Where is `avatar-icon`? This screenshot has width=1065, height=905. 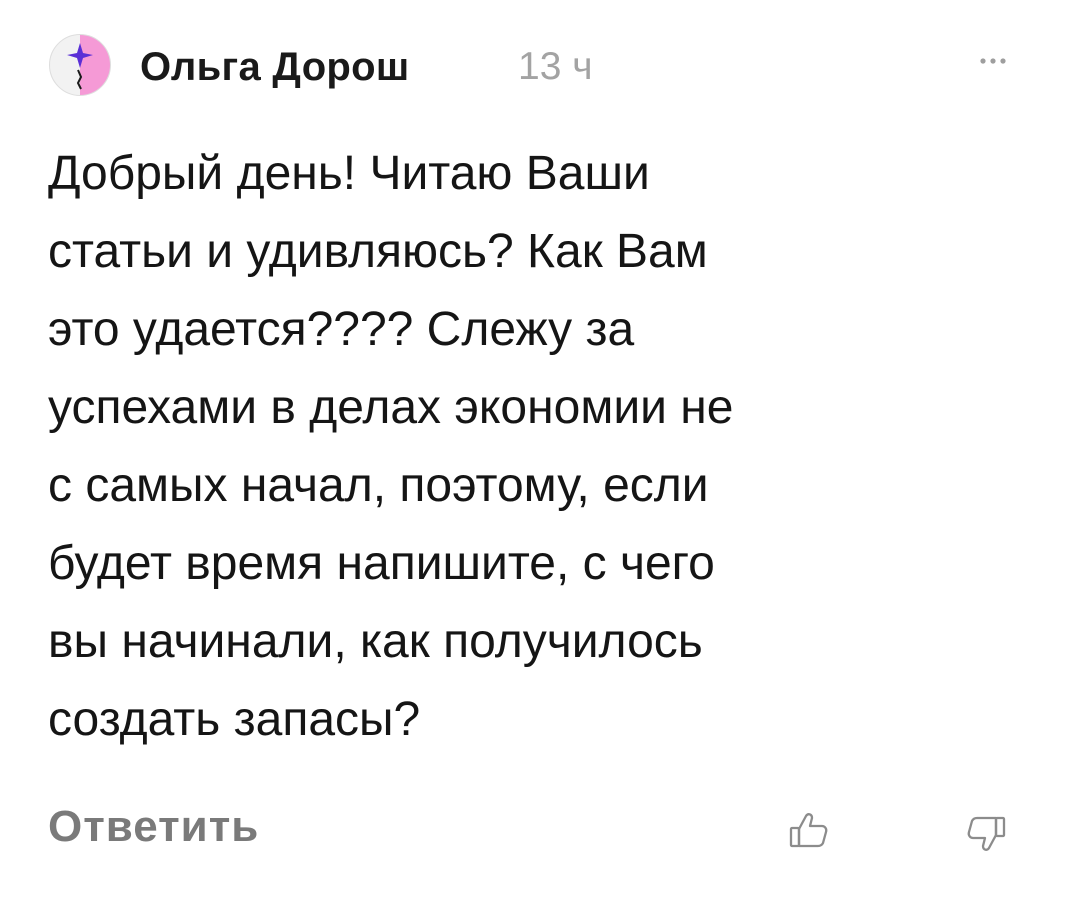 avatar-icon is located at coordinates (80, 65).